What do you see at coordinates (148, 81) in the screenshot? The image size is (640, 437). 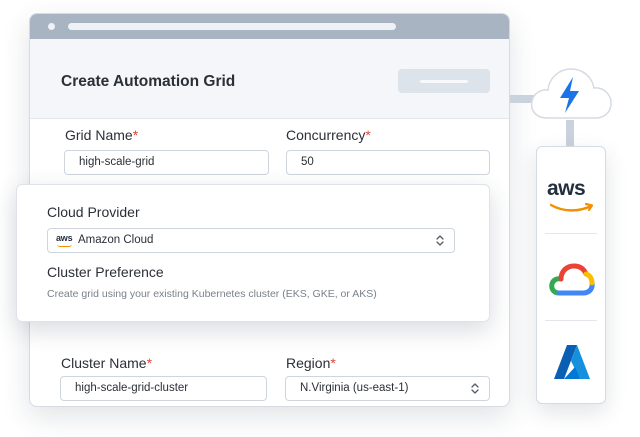 I see `page-title: Create Automation Grid` at bounding box center [148, 81].